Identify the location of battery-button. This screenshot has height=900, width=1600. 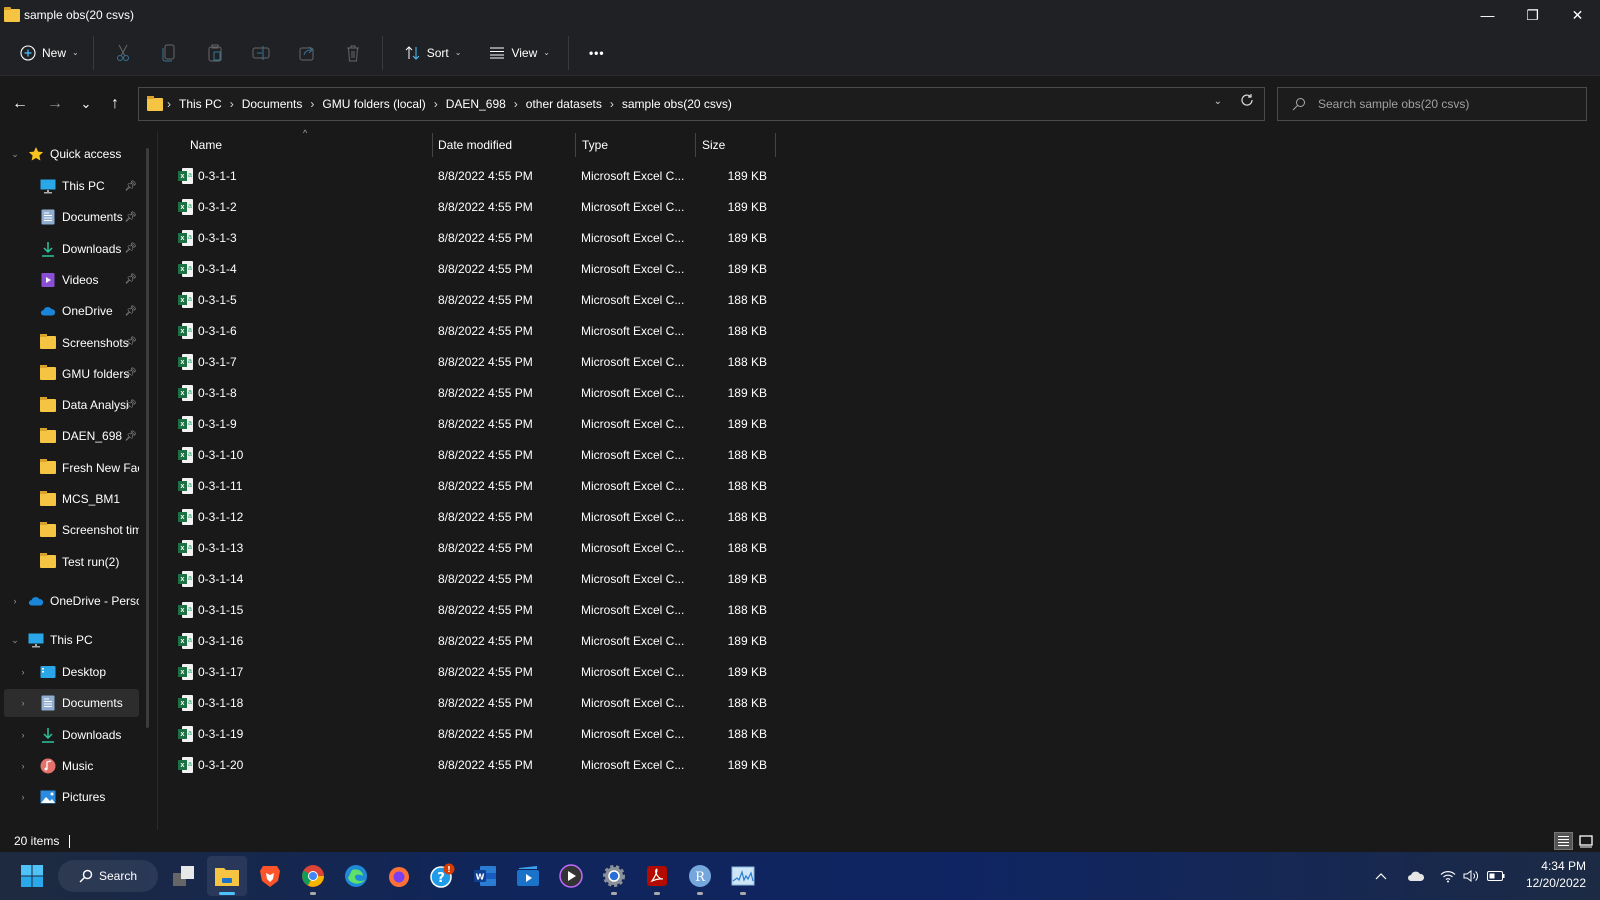
(1496, 876).